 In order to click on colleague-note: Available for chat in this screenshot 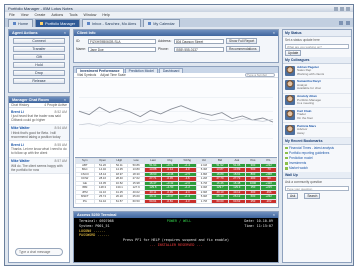, I will do `click(309, 88)`.